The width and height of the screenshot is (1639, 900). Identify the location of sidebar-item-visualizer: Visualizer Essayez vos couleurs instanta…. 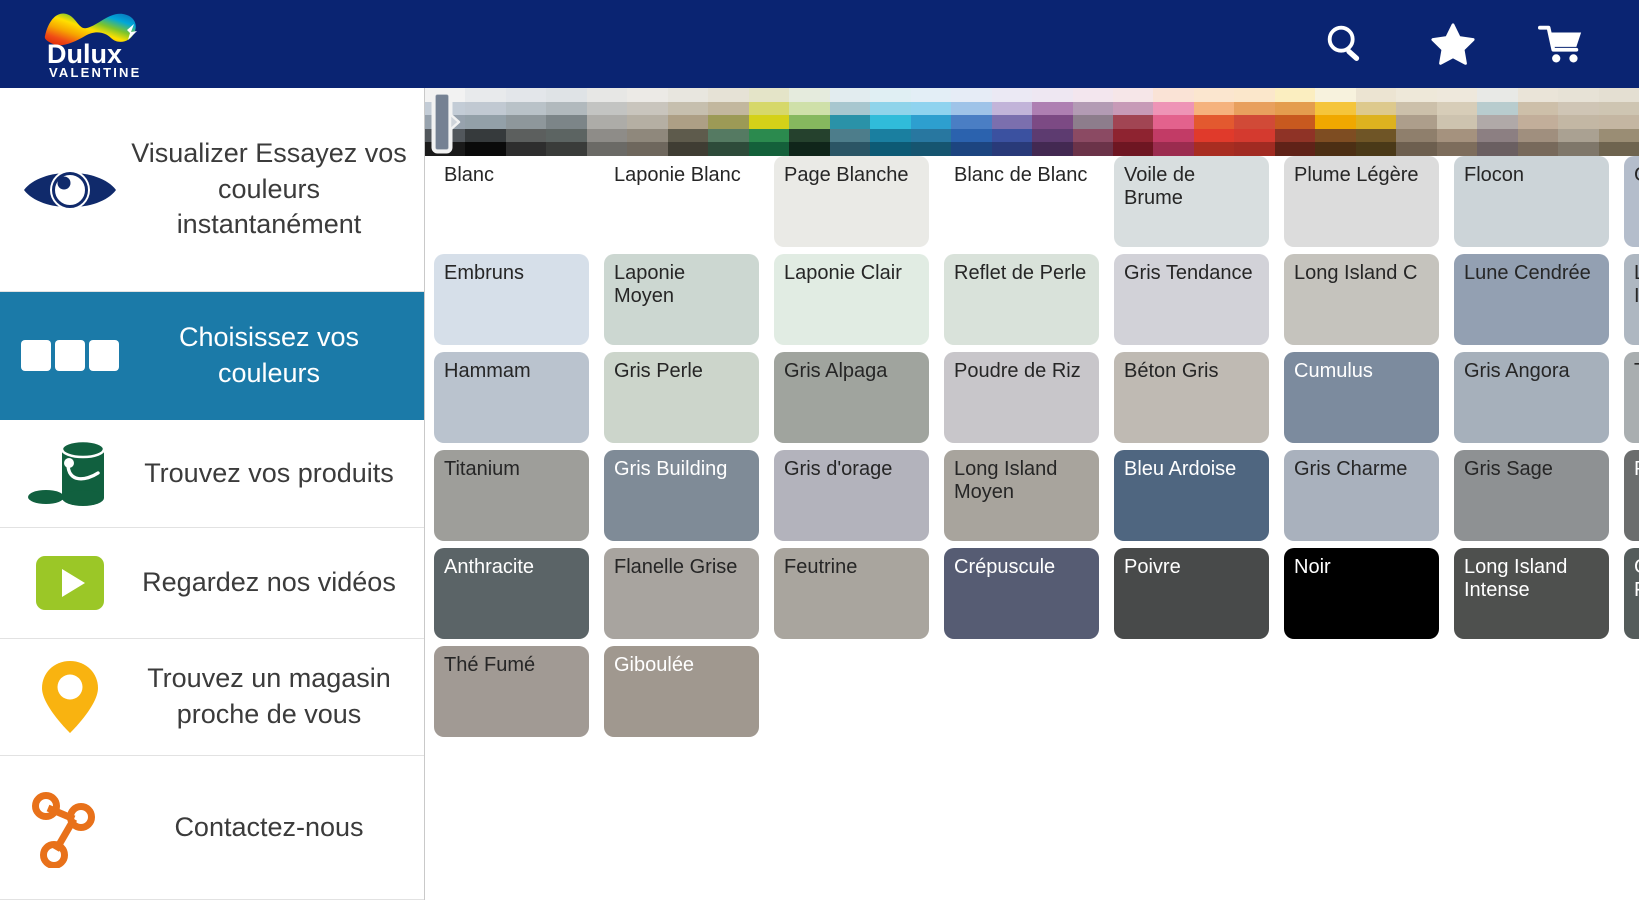
(212, 190).